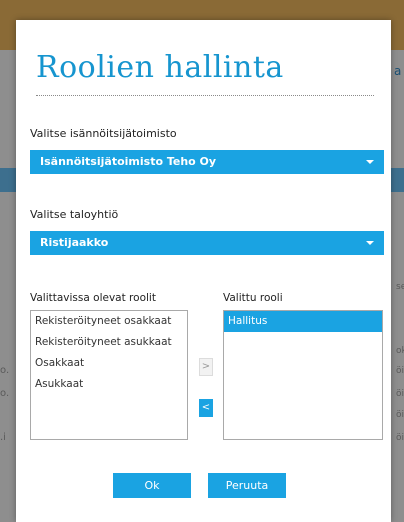 Image resolution: width=404 pixels, height=522 pixels. I want to click on company-select-value: Ristijaakko, so click(74, 242).